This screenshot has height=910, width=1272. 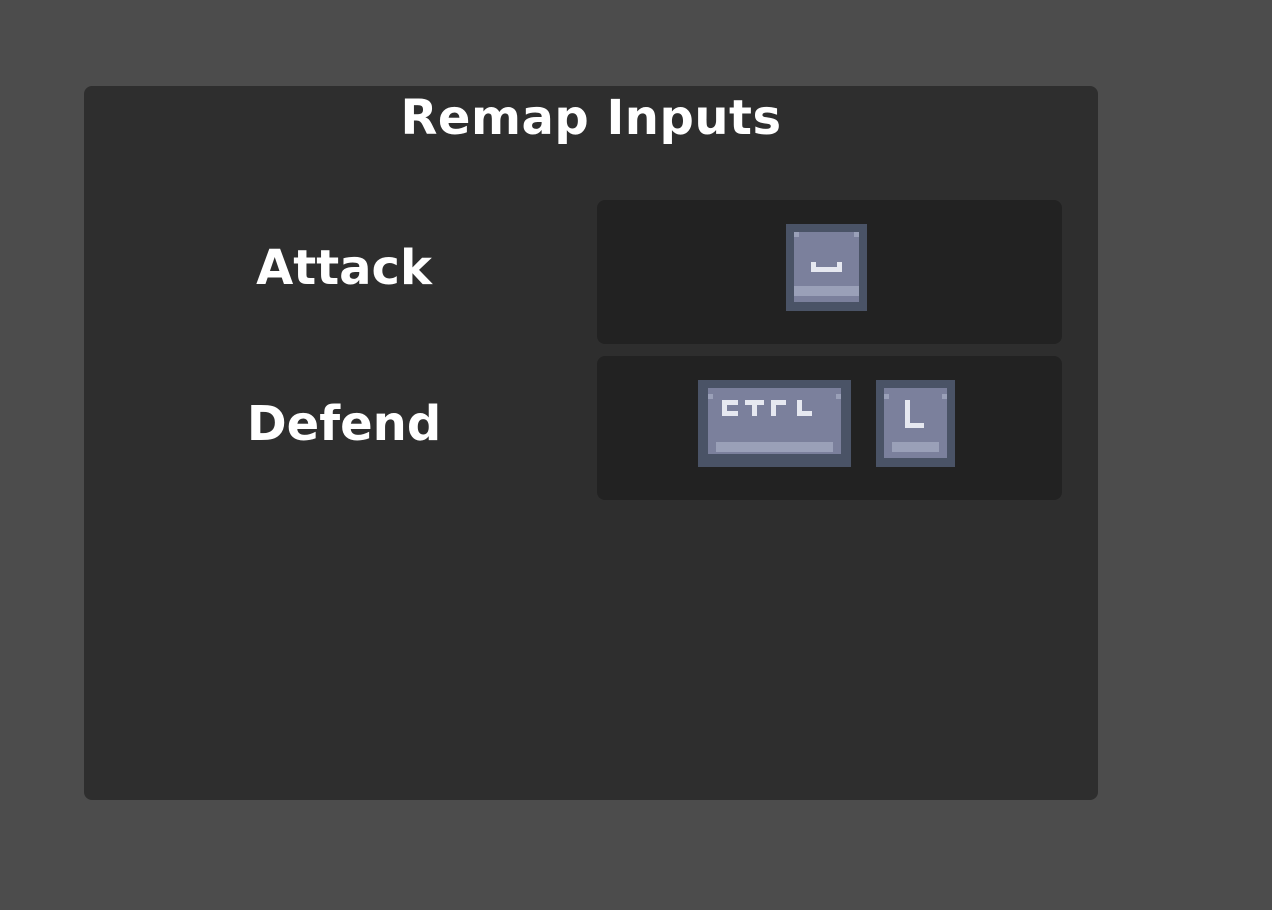 I want to click on space-key-icon, so click(x=826, y=267).